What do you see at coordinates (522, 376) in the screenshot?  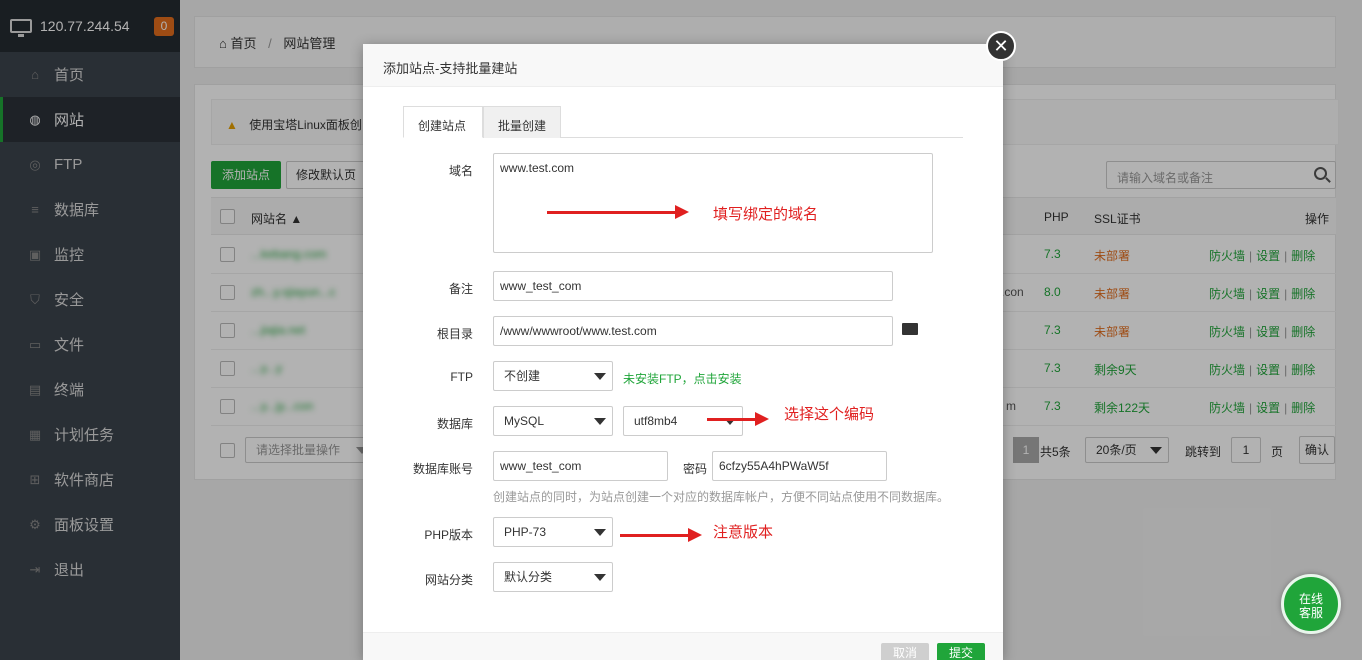 I see `ftp-value: 不创建` at bounding box center [522, 376].